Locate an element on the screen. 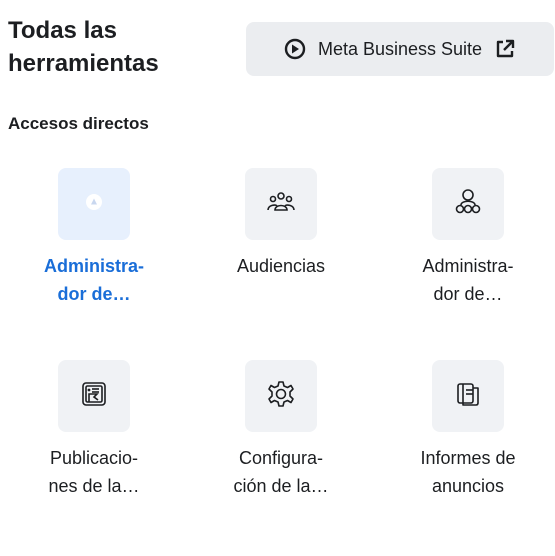  shortcut-label: Audiencias is located at coordinates (281, 266).